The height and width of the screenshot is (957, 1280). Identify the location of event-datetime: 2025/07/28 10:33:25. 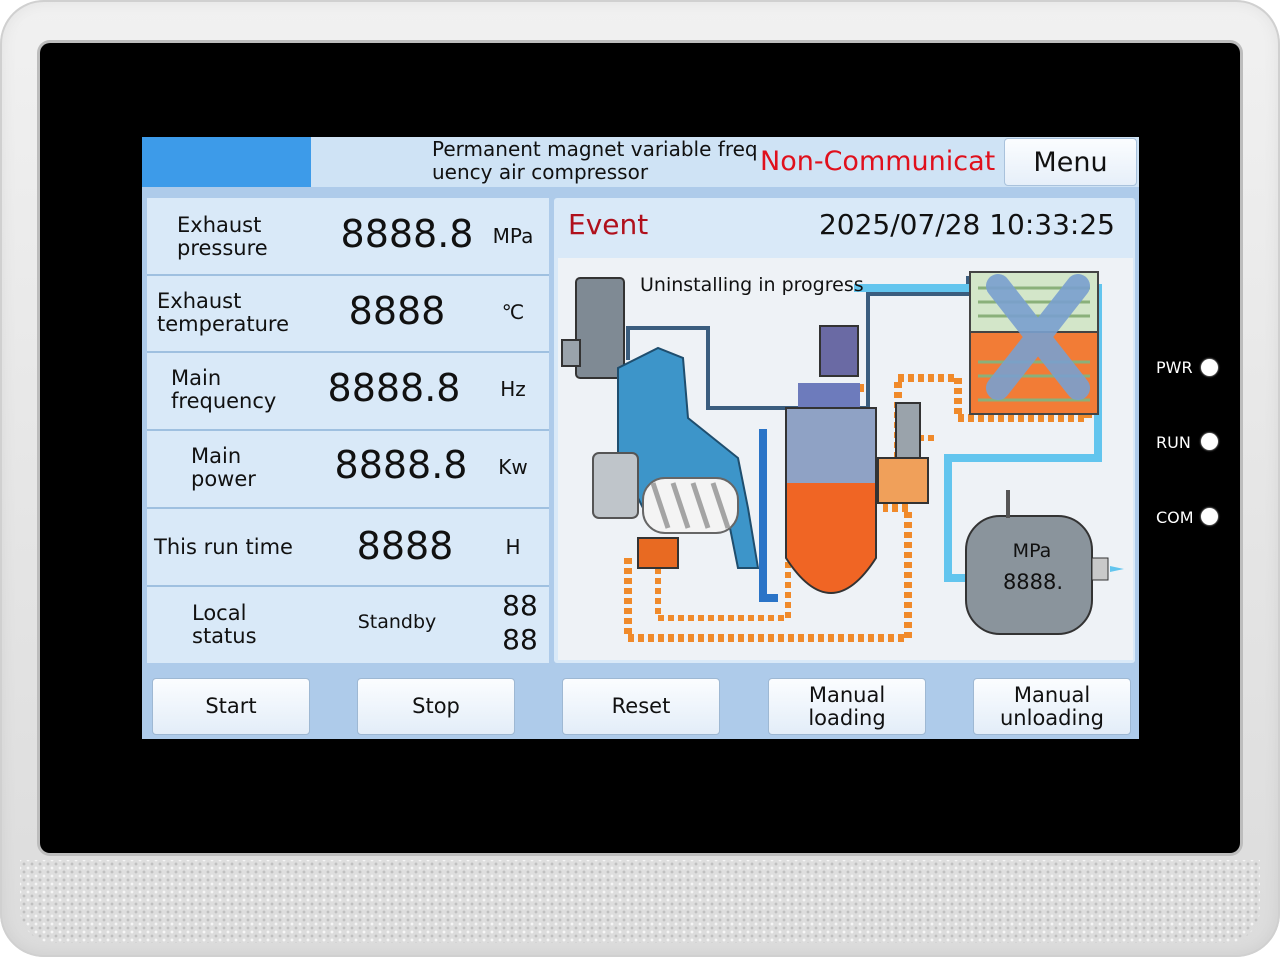
(966, 224).